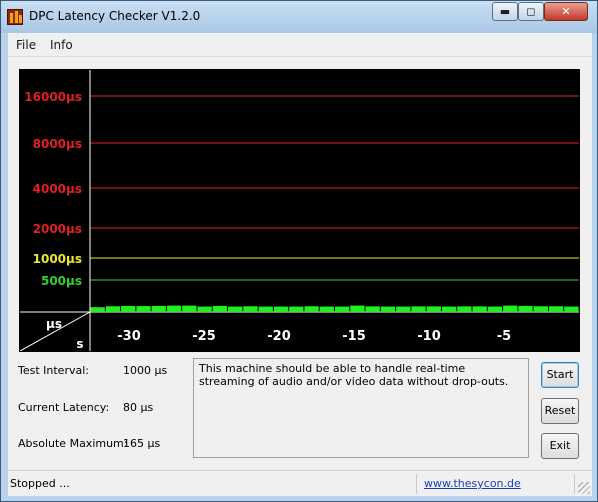 The image size is (598, 502). Describe the element at coordinates (61, 281) in the screenshot. I see `level-label: 500µs` at that location.